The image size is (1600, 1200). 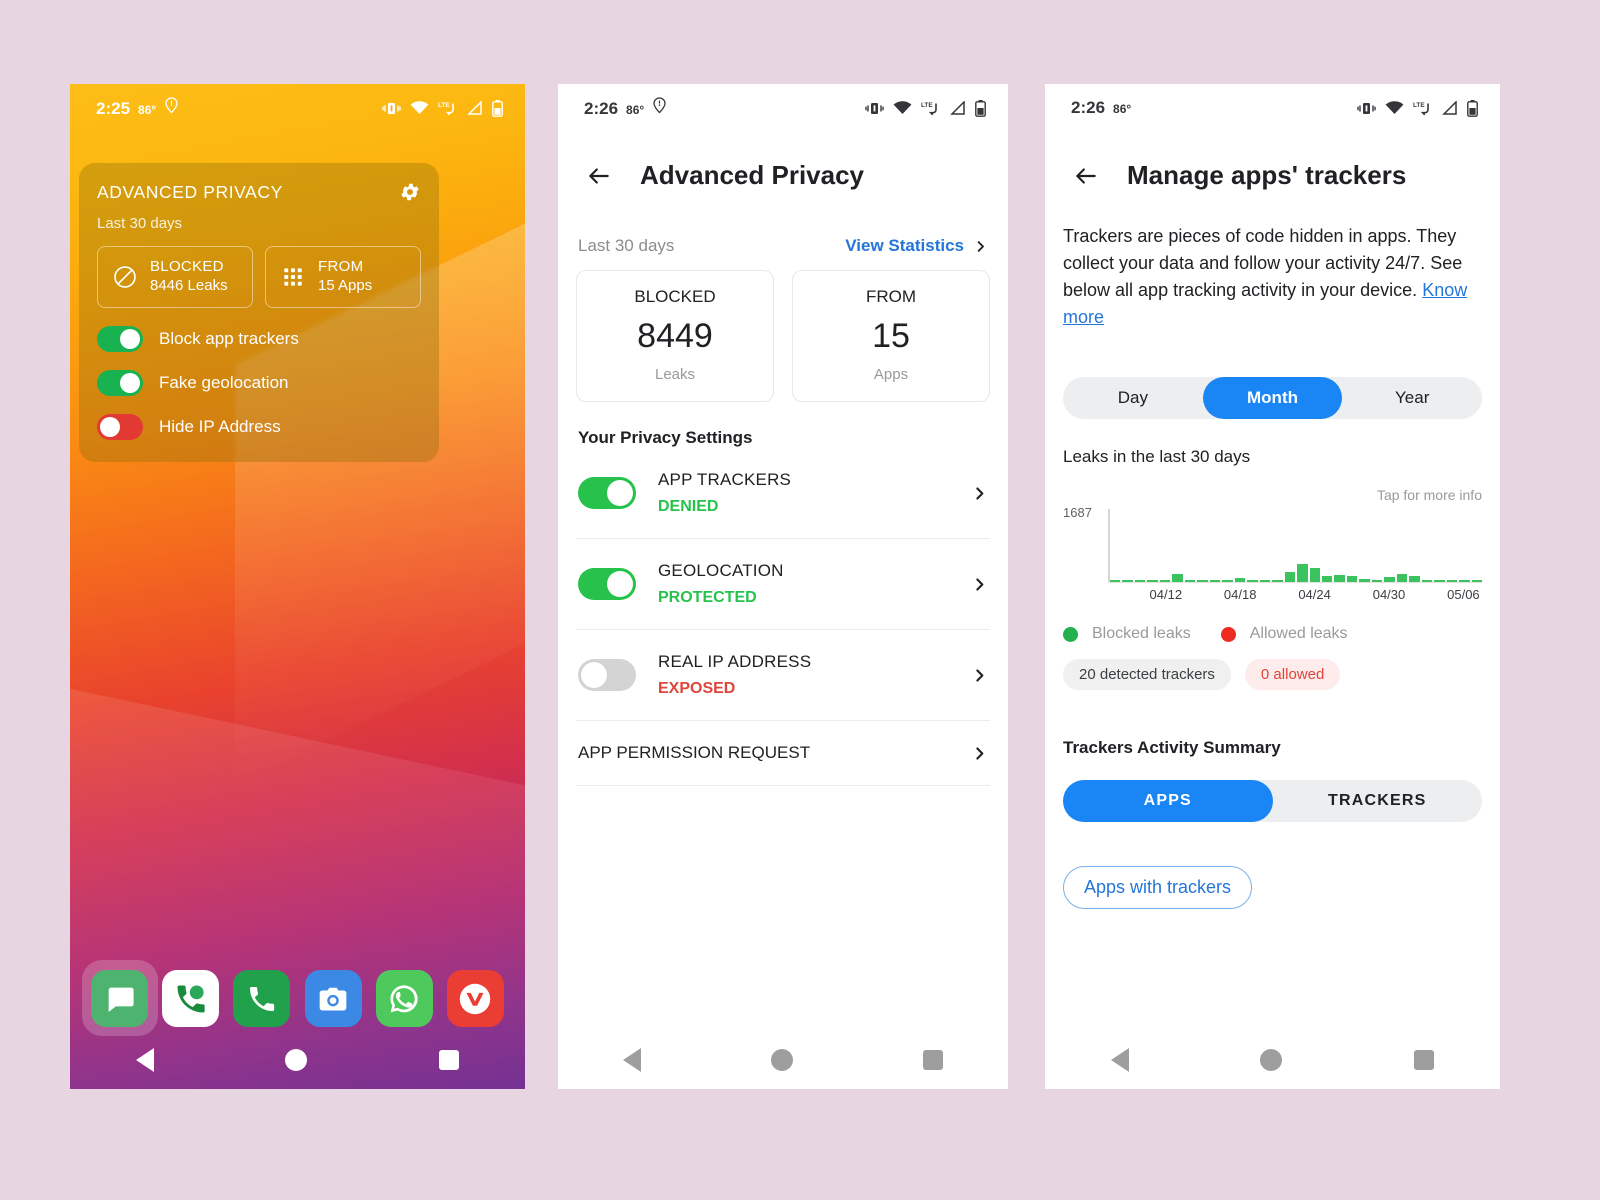 What do you see at coordinates (1273, 553) in the screenshot?
I see `leaks-bar-chart: 1687 04/12 04/18 04/24 04/30 05/06` at bounding box center [1273, 553].